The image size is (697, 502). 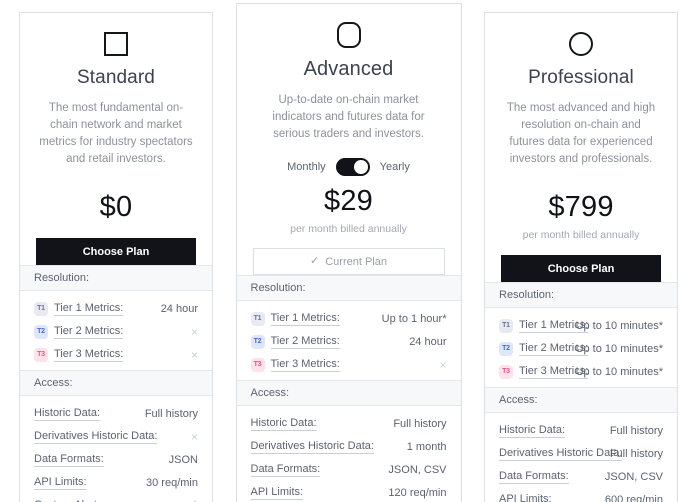 What do you see at coordinates (60, 482) in the screenshot?
I see `feature-label: API Limits:` at bounding box center [60, 482].